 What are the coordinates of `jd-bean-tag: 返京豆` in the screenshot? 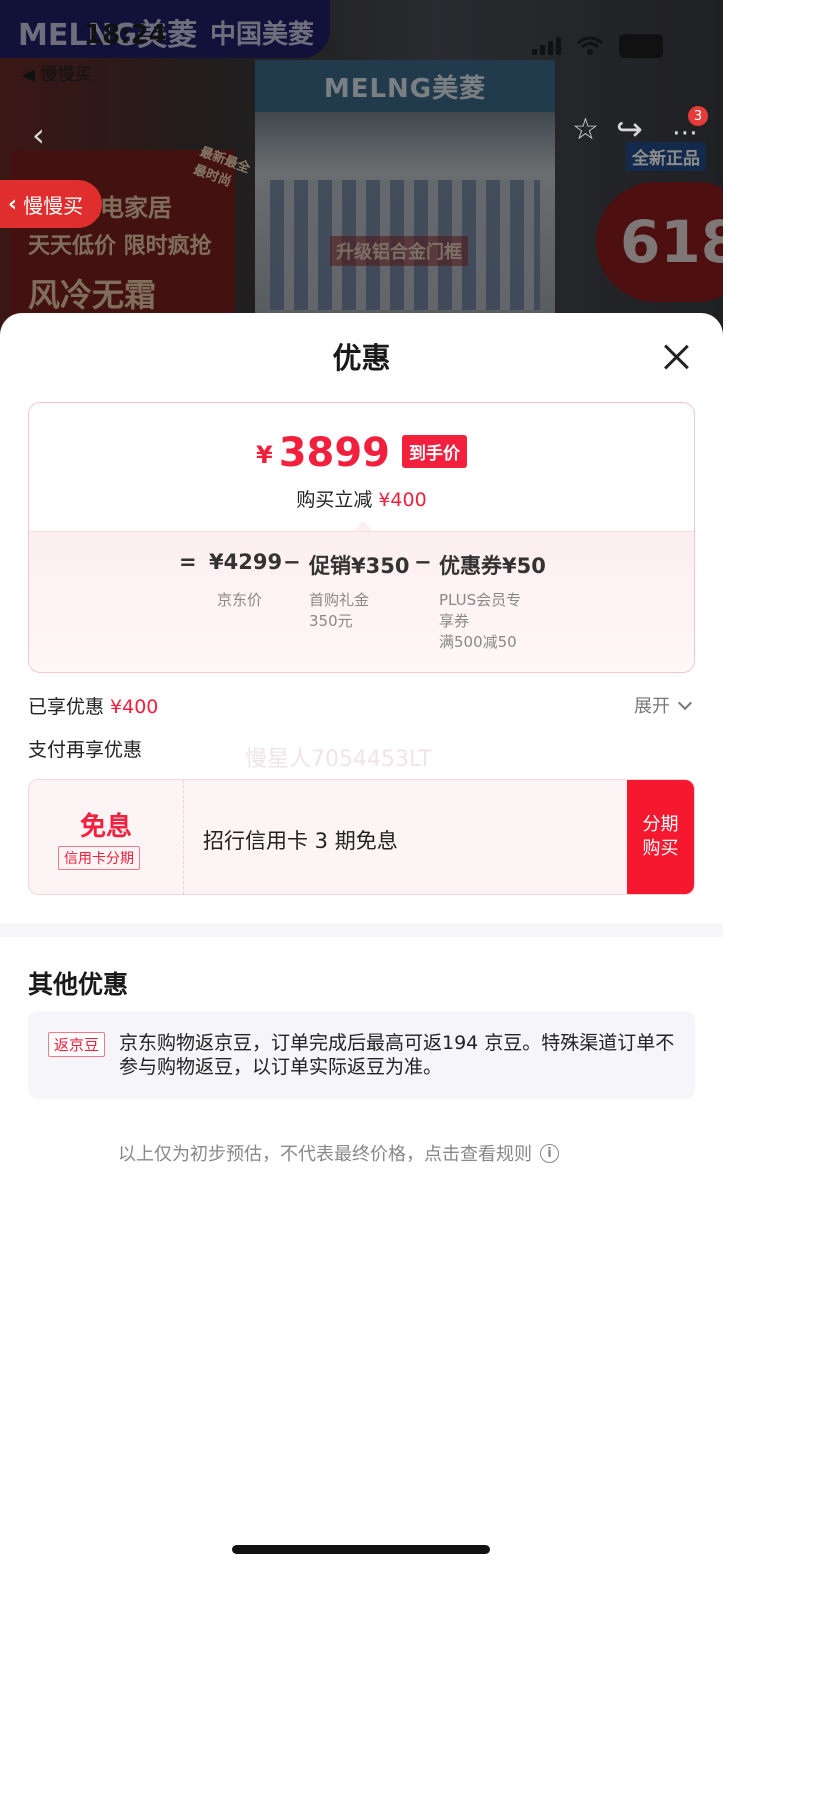 It's located at (77, 1044).